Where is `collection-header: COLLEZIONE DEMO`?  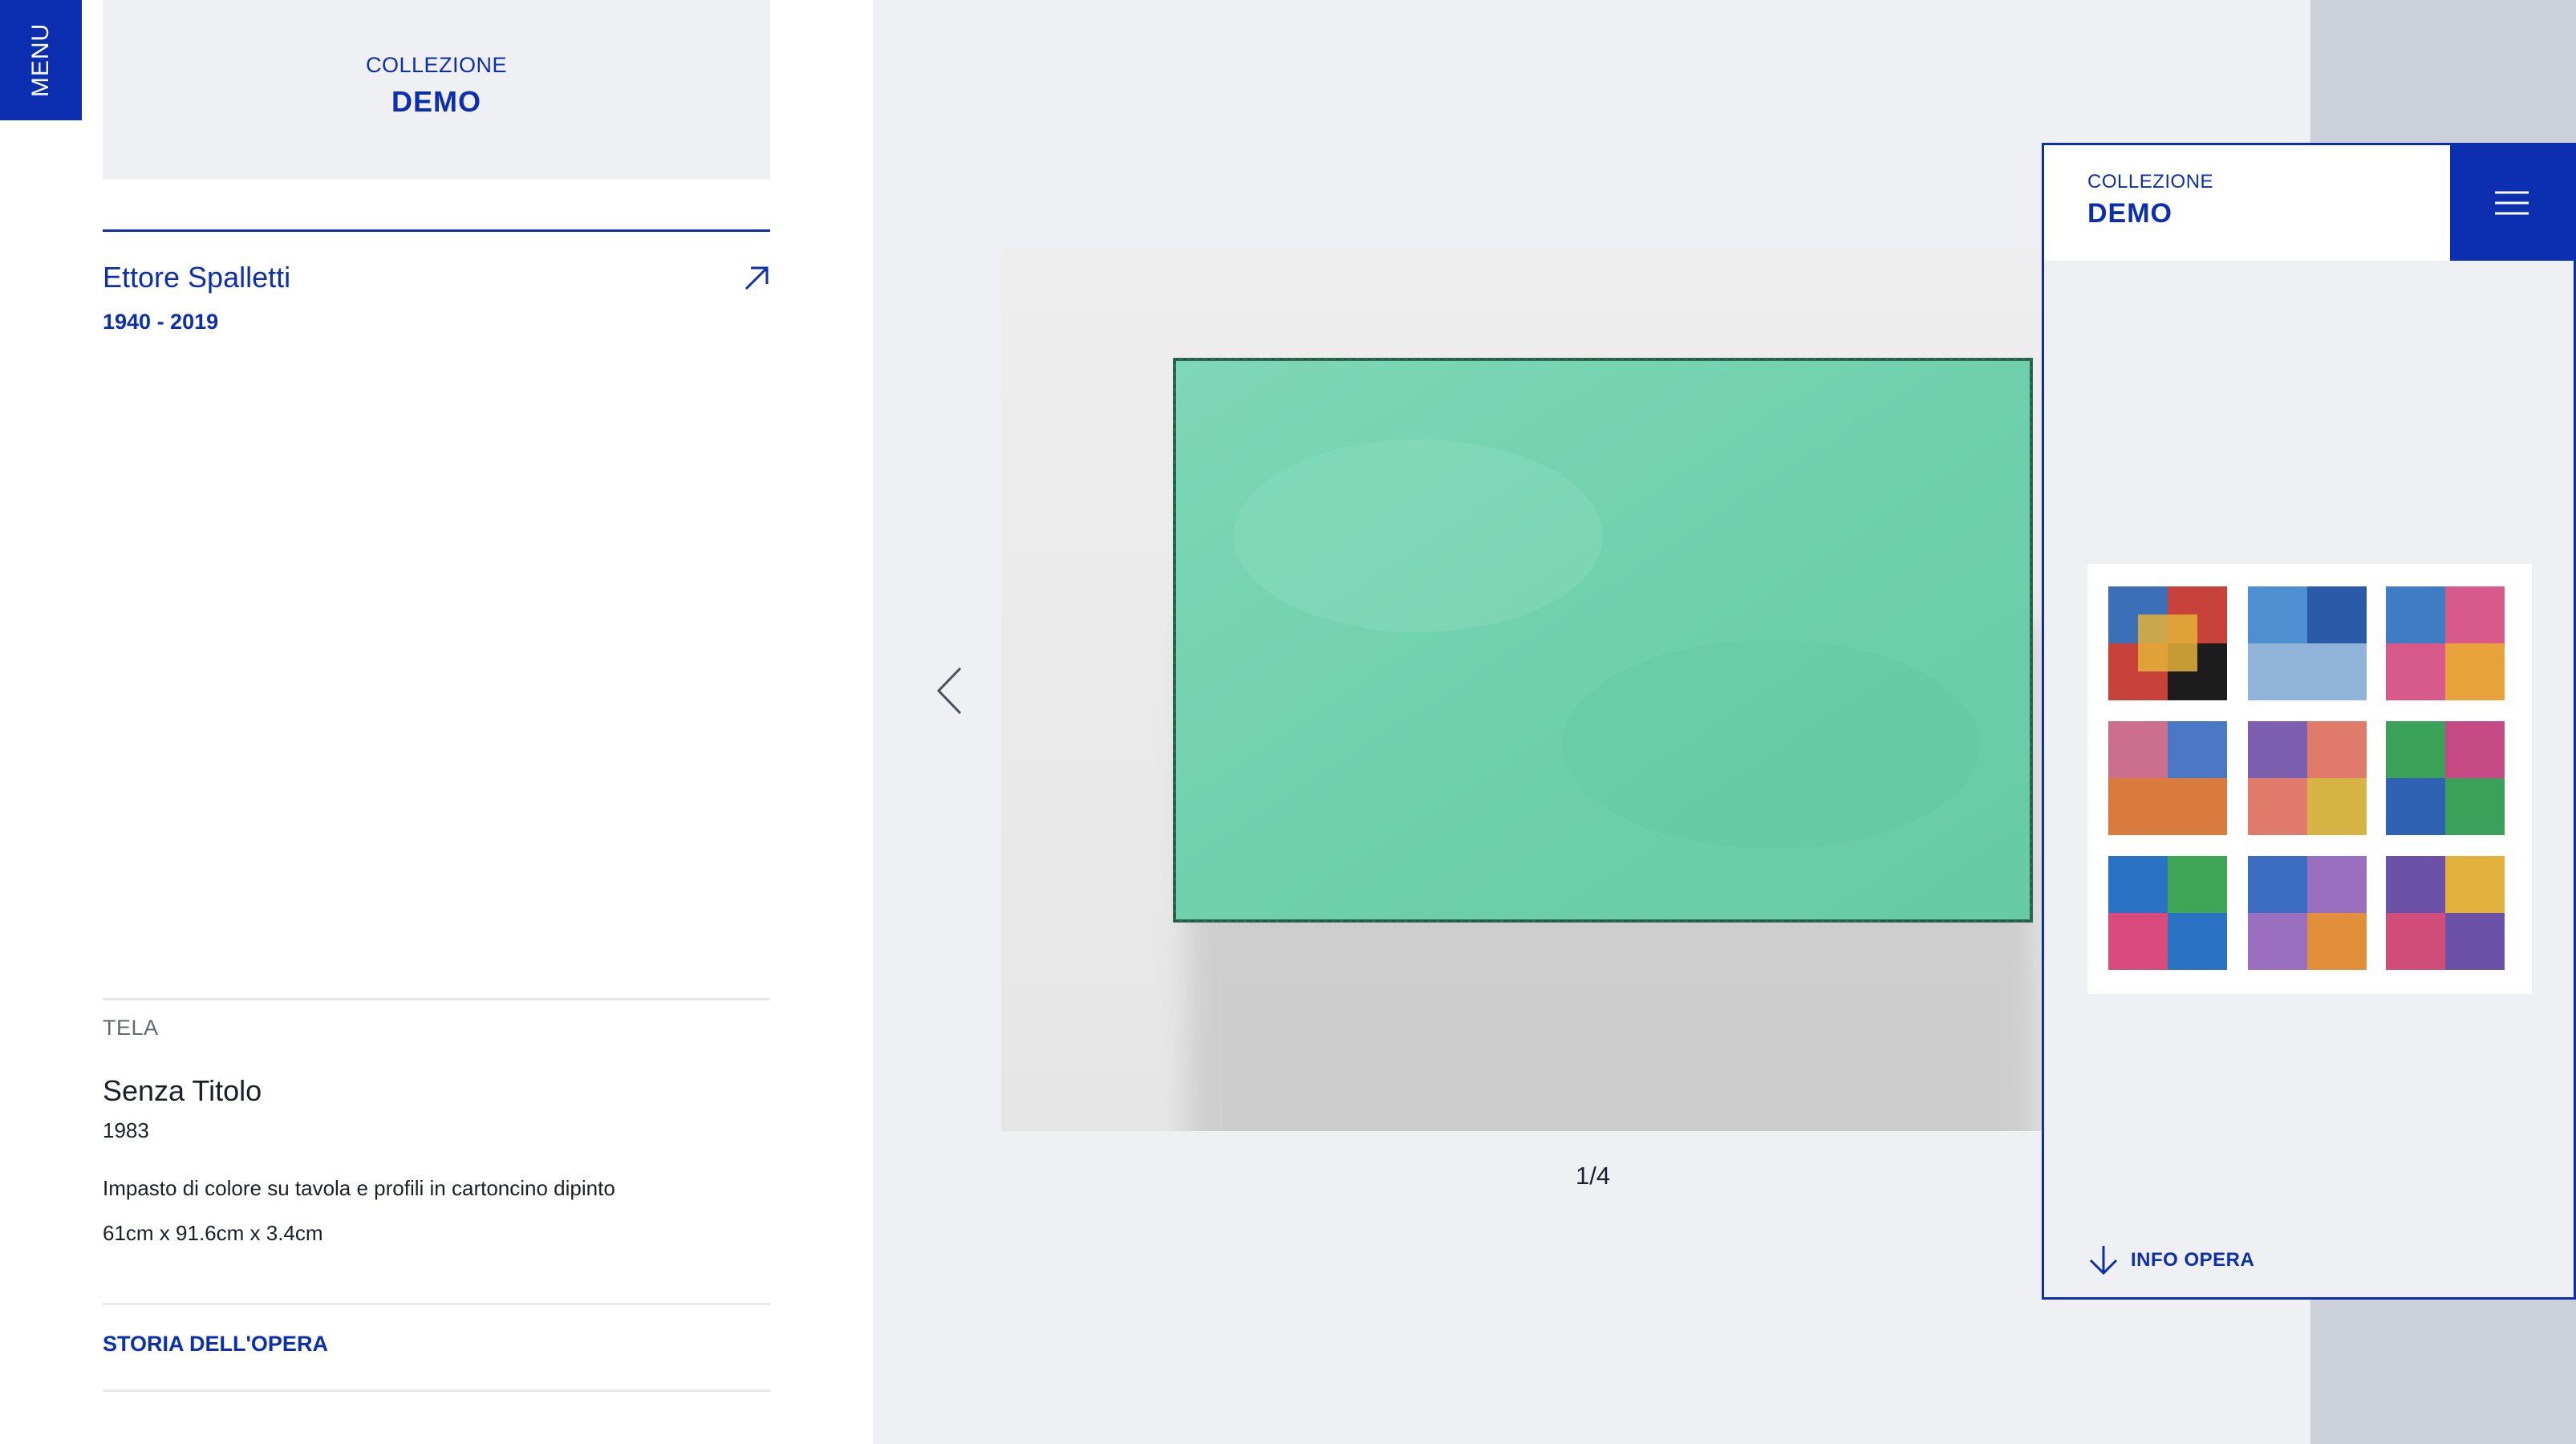
collection-header: COLLEZIONE DEMO is located at coordinates (436, 90).